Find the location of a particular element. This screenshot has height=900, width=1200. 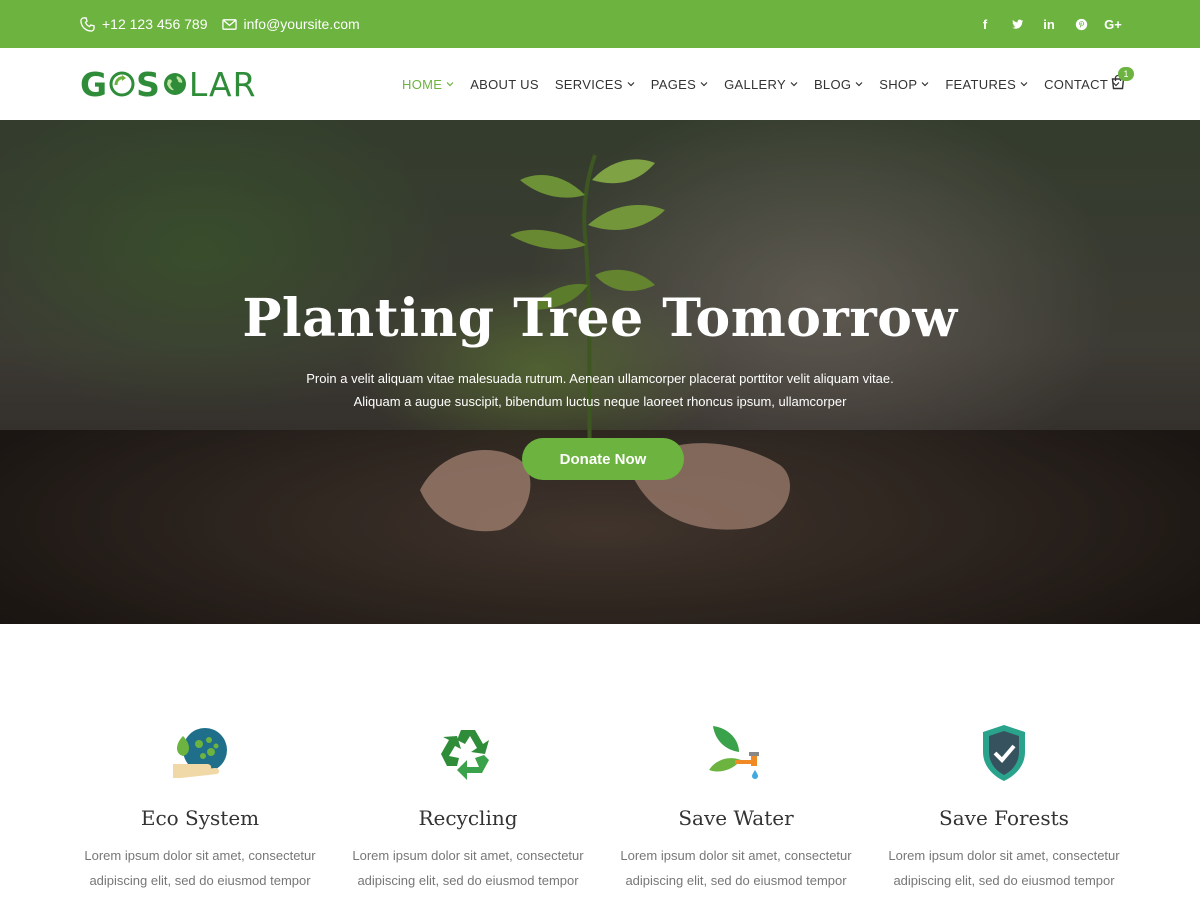

hero-title: Planting Tree Tomorrow is located at coordinates (600, 318).